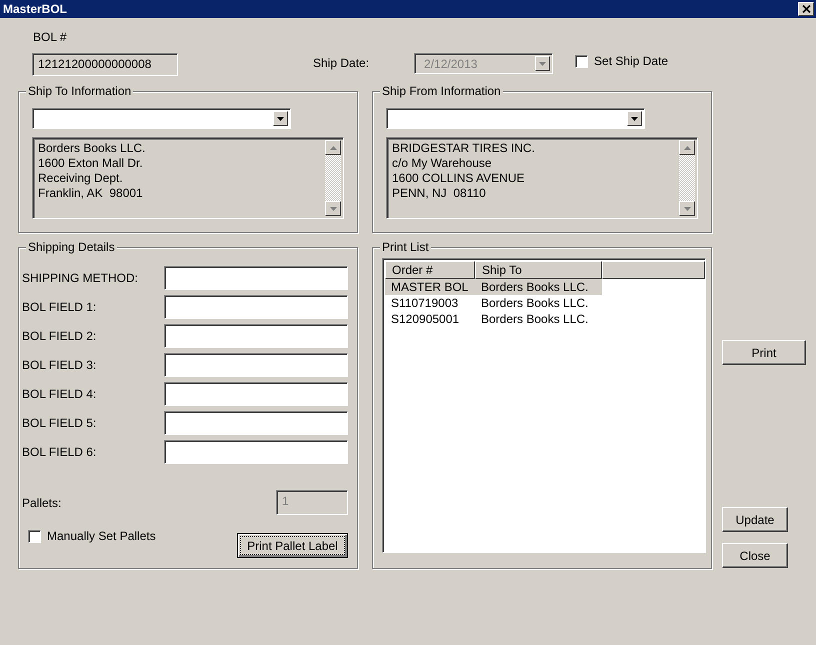 The image size is (816, 645). I want to click on address-box: Borders Books LLC. 1600 Exton Mall Dr. Receiving Dept. Franklin, AK 98001, so click(188, 178).